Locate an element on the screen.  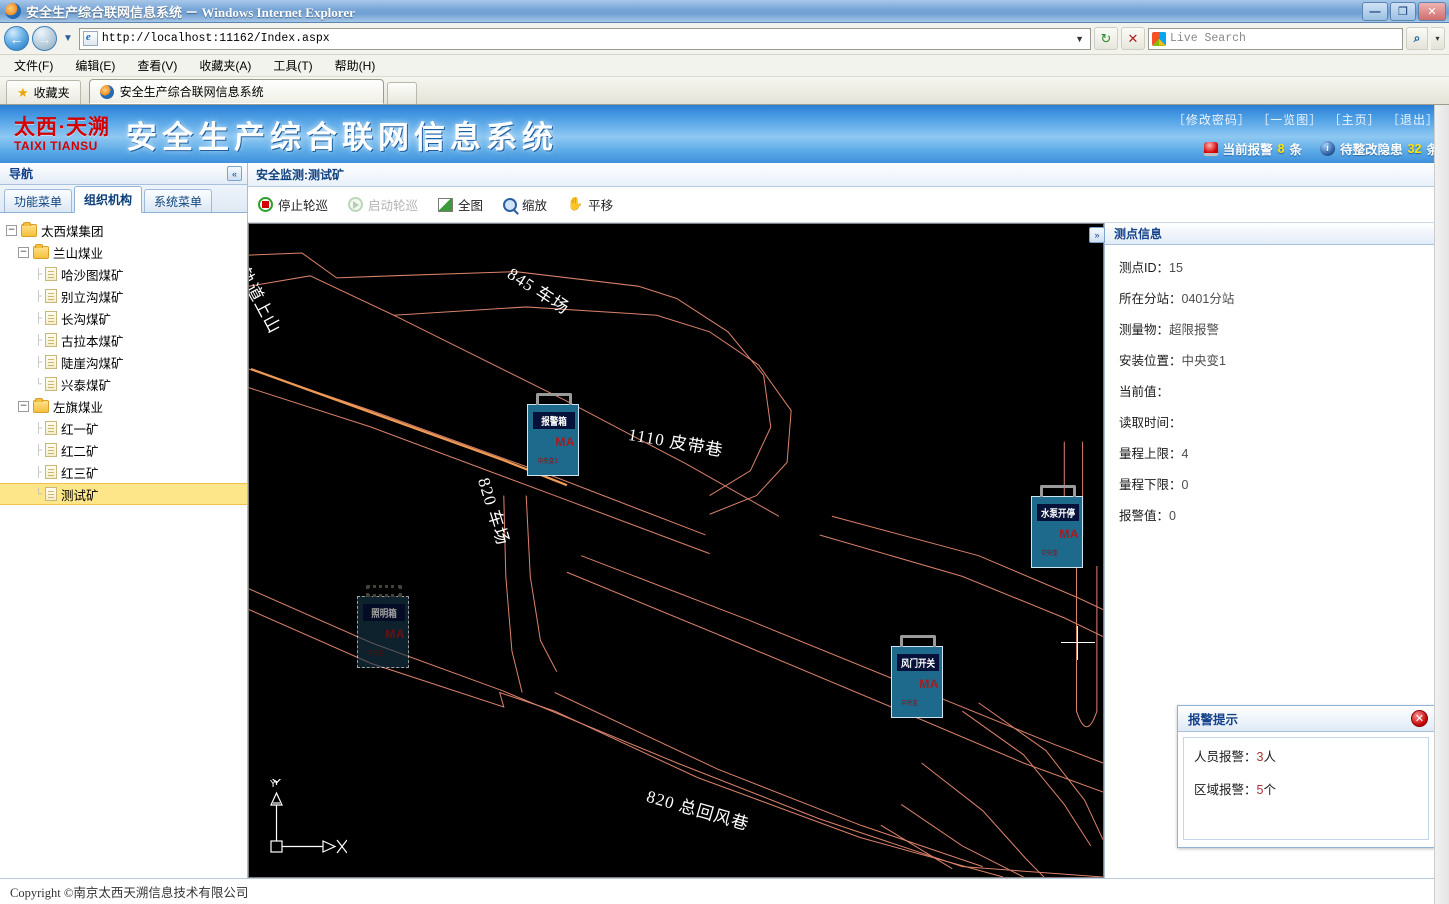
sensor-widget-selected: 照明箱 MA 中央变 is located at coordinates (383, 626).